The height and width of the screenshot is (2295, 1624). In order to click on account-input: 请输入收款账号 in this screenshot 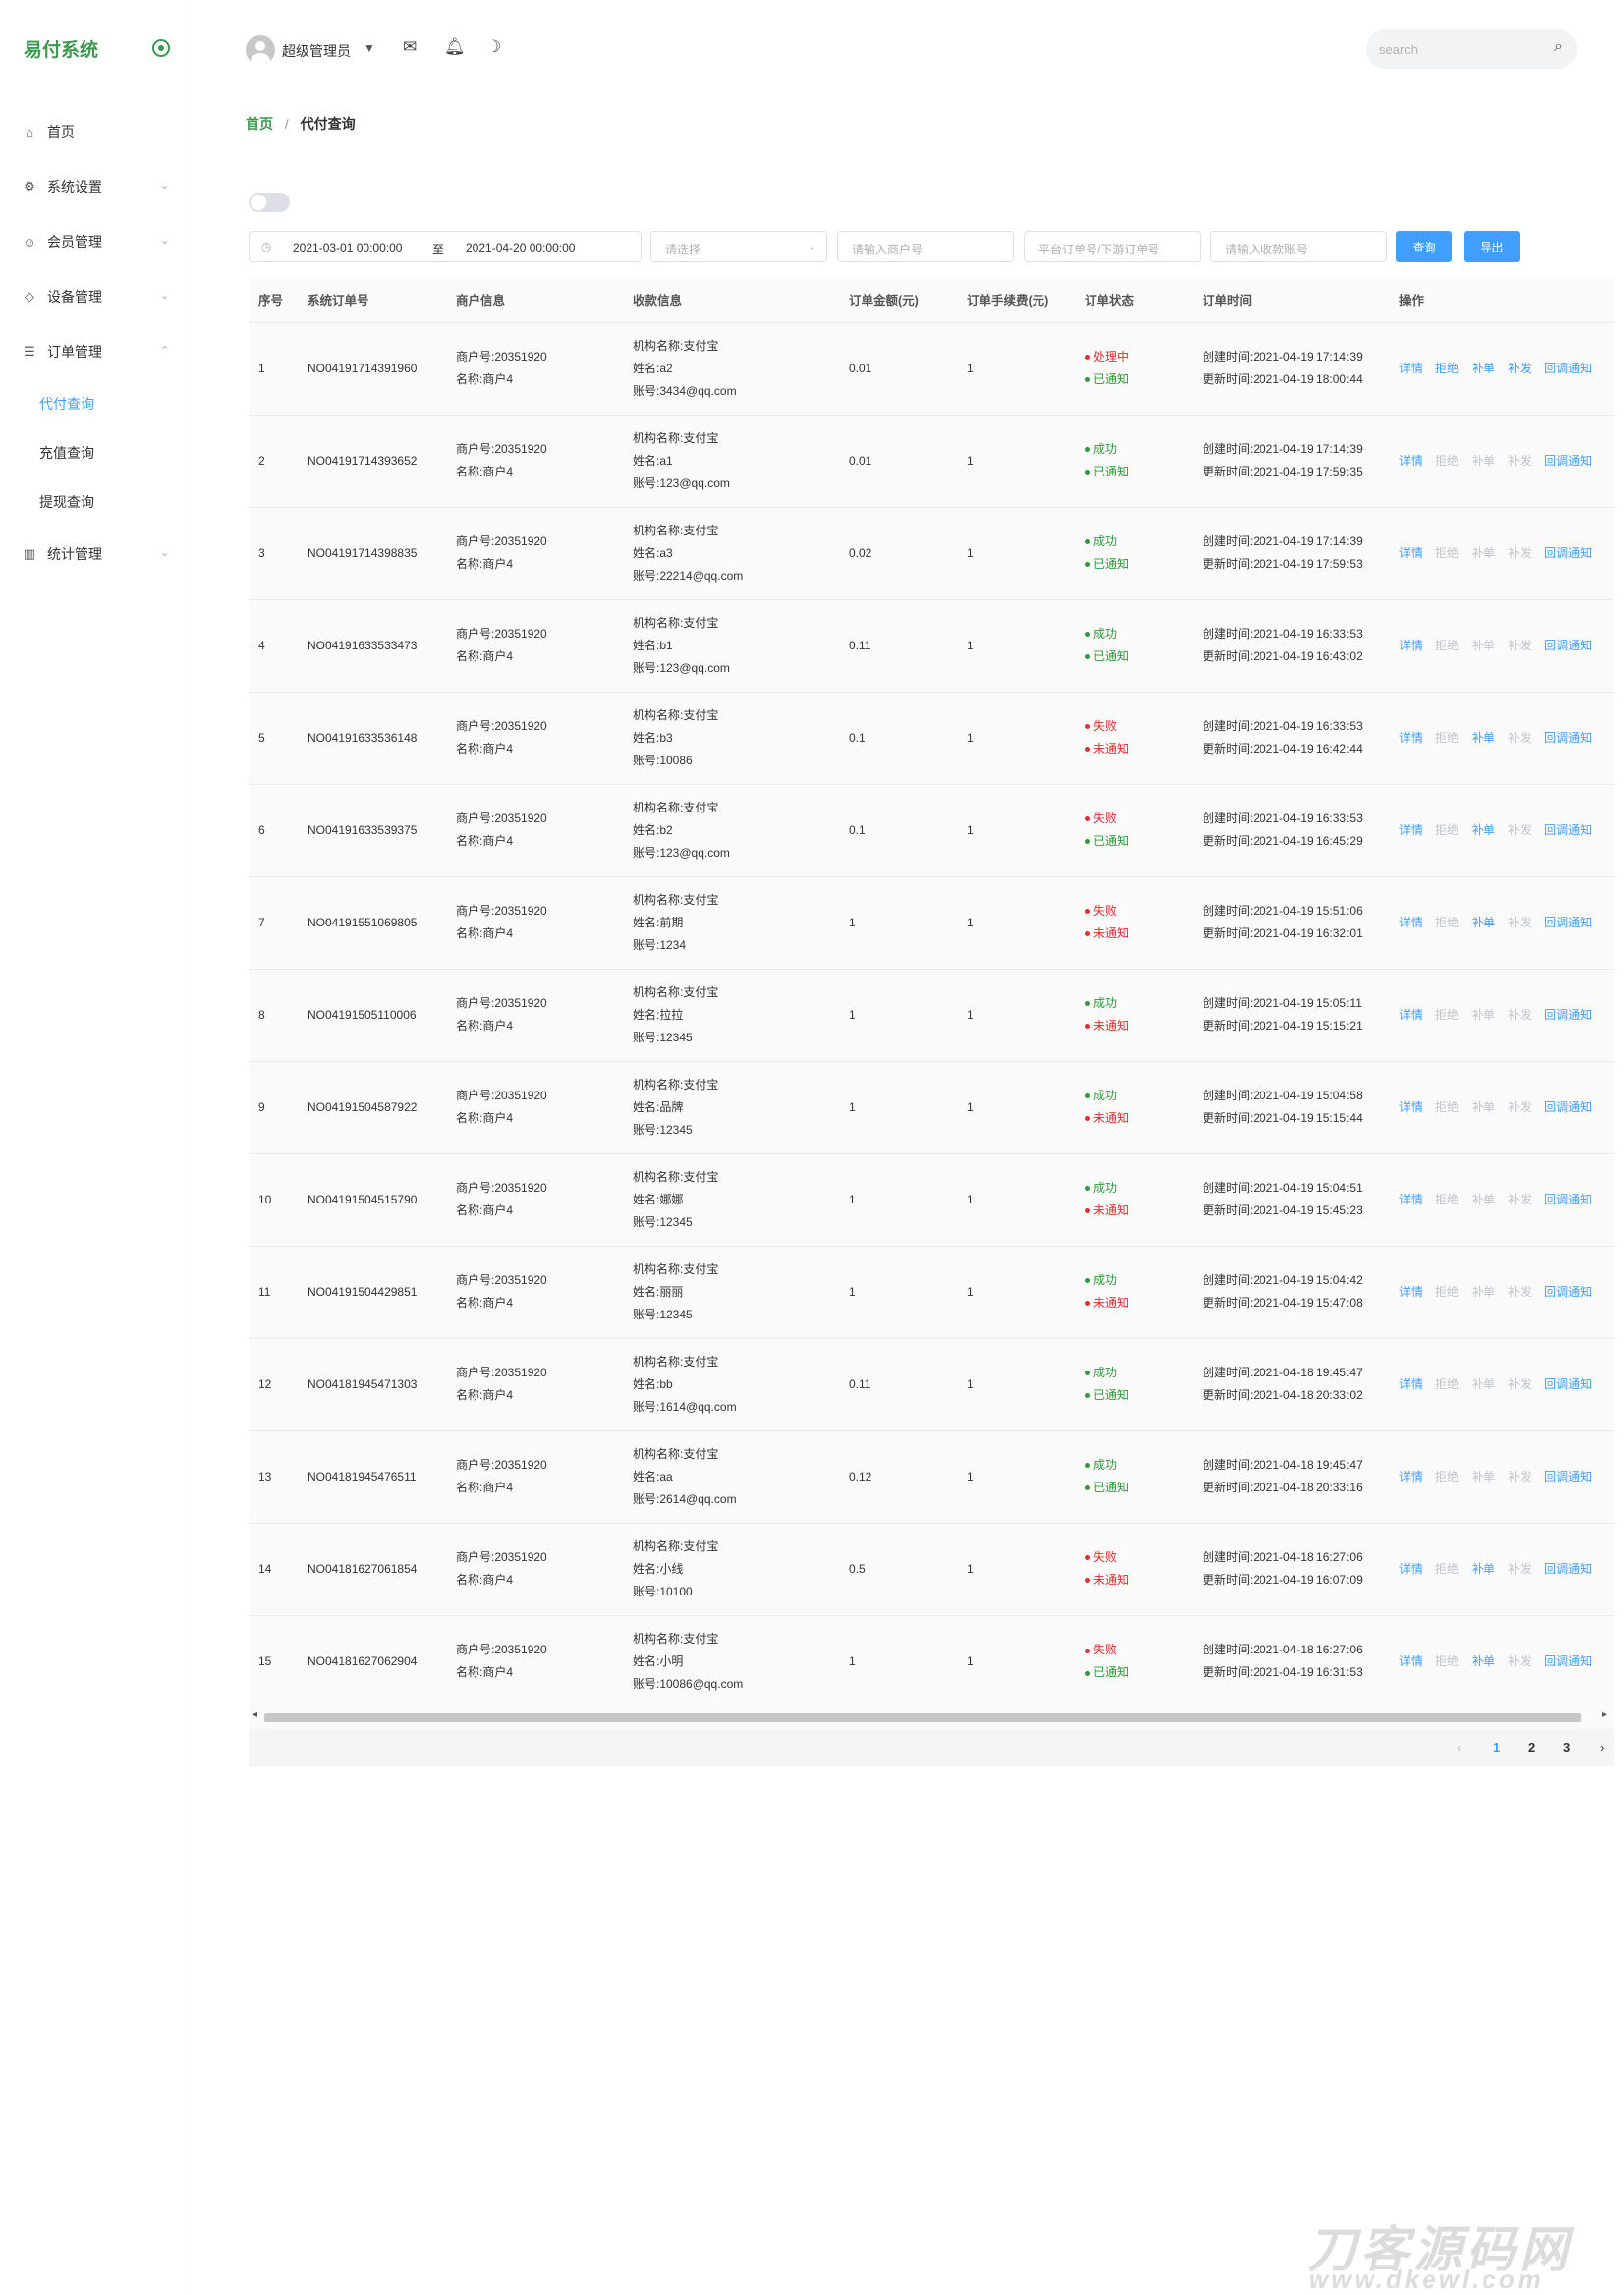, I will do `click(1298, 247)`.